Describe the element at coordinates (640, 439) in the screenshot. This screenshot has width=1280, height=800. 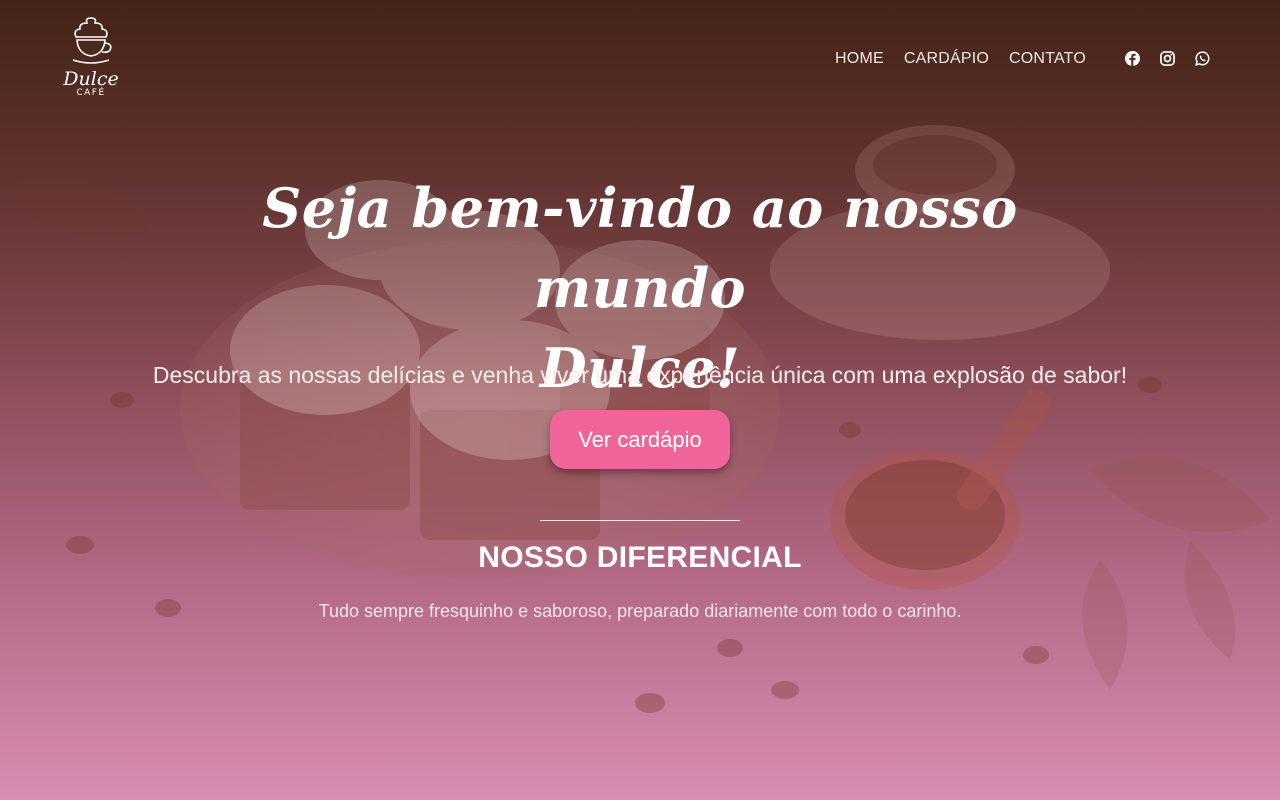
I see `ver-cardapio-button: Ver cardápio` at that location.